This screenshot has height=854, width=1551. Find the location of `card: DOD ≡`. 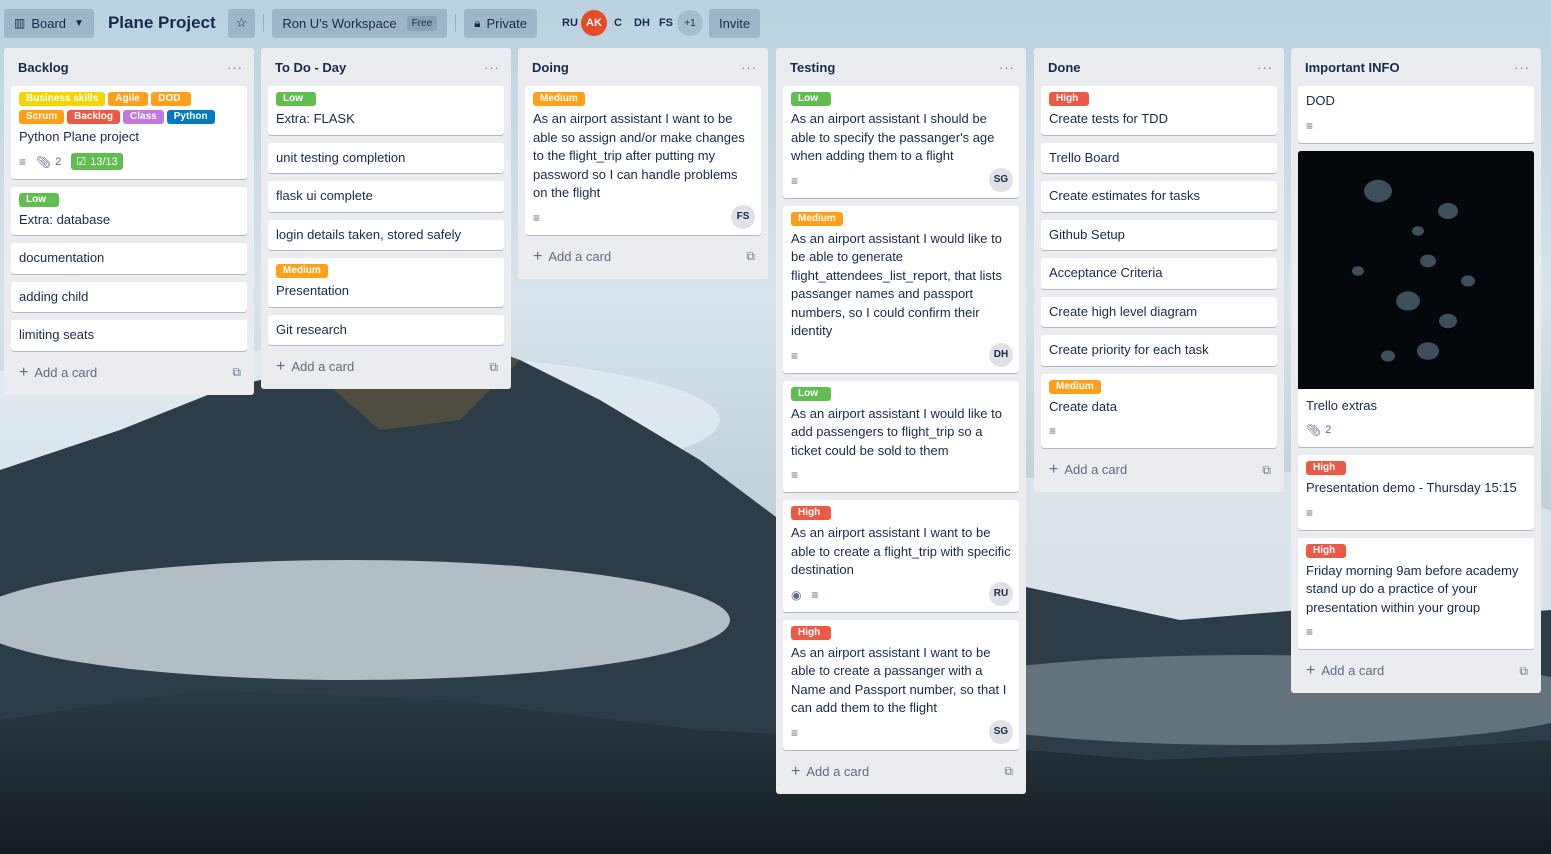

card: DOD ≡ is located at coordinates (1416, 114).